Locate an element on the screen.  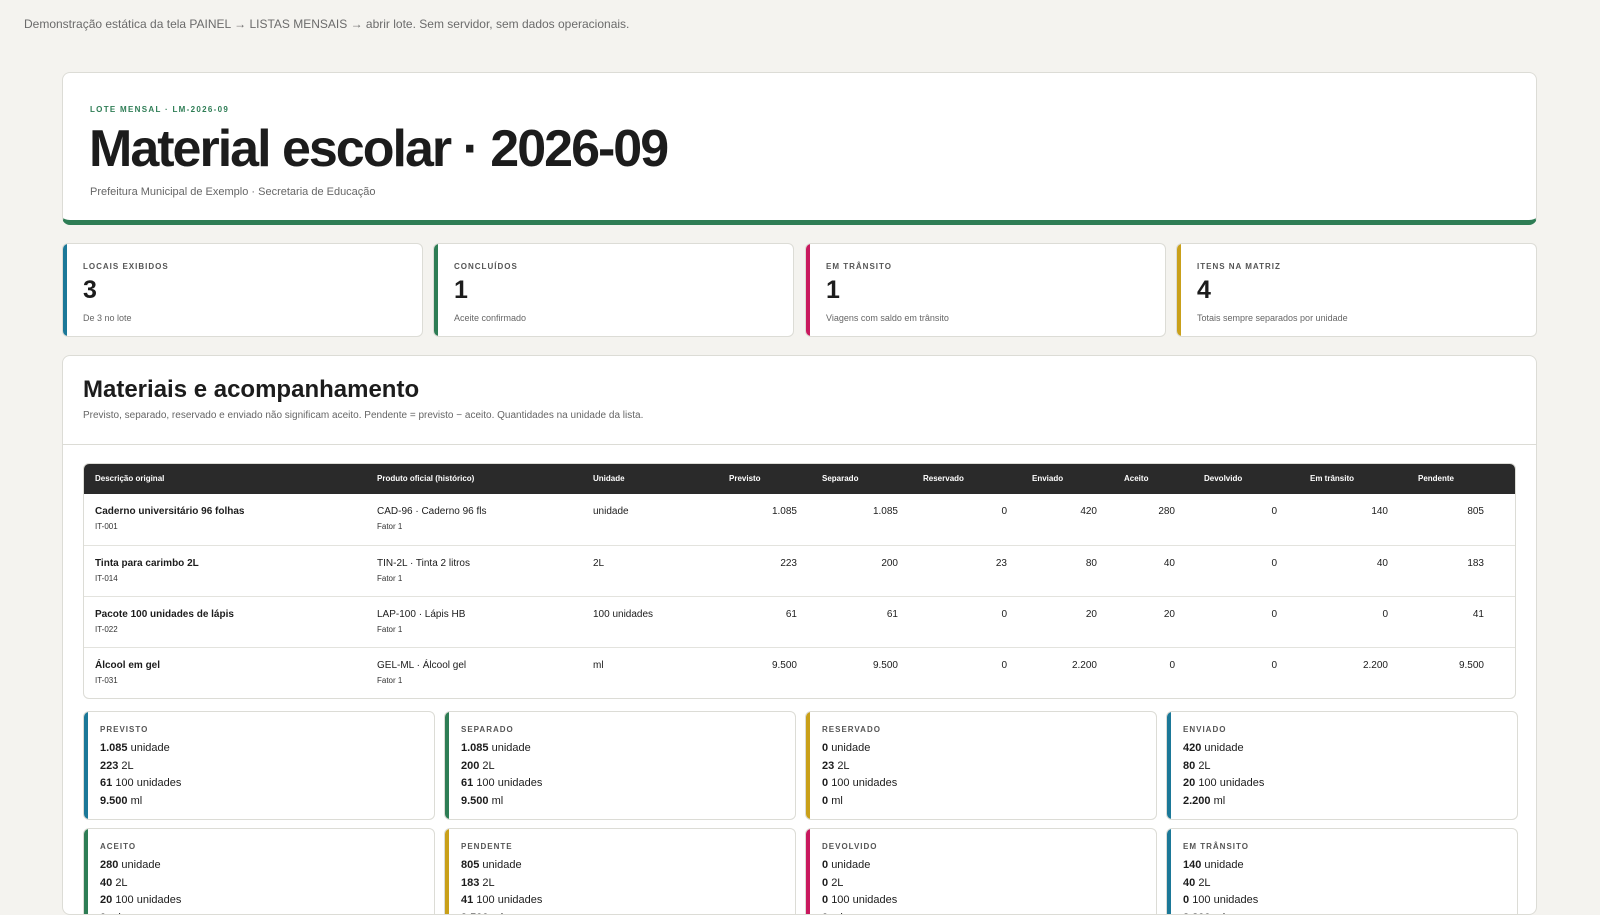
card-lines: 140 unidade40 2L0 100 unidades2.200 ml is located at coordinates (1220, 885).